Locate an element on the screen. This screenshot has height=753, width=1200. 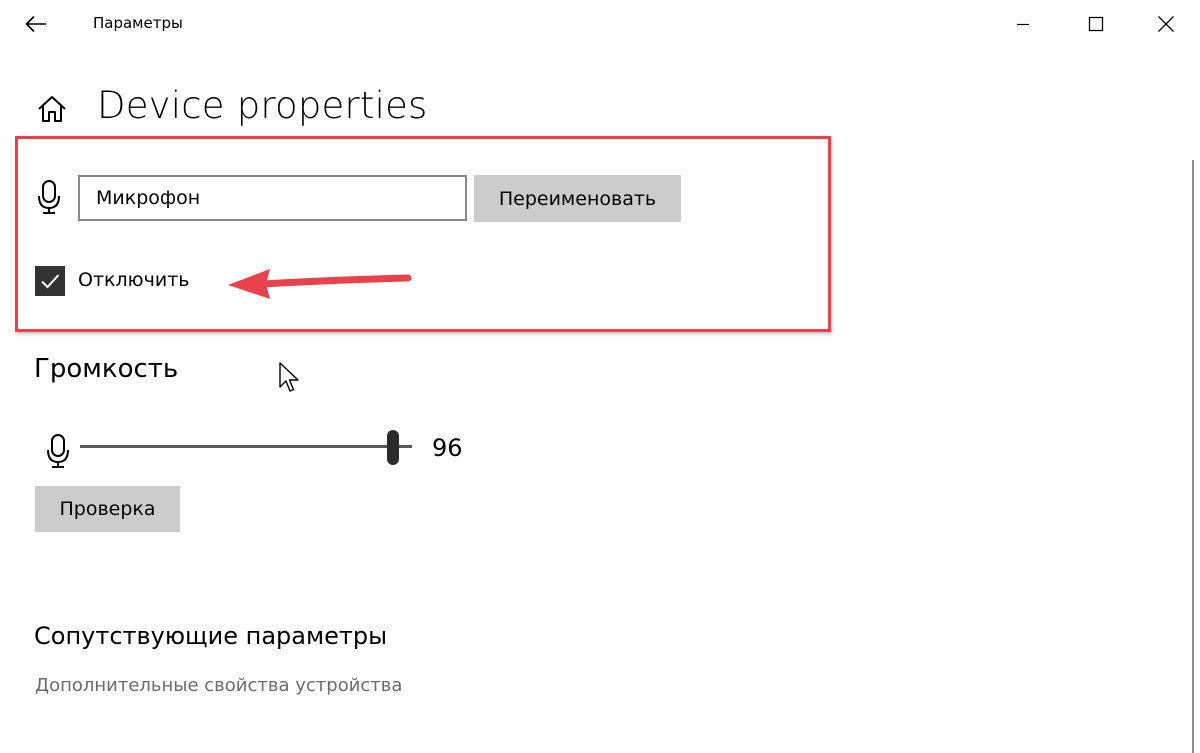
checkmark-icon is located at coordinates (50, 281).